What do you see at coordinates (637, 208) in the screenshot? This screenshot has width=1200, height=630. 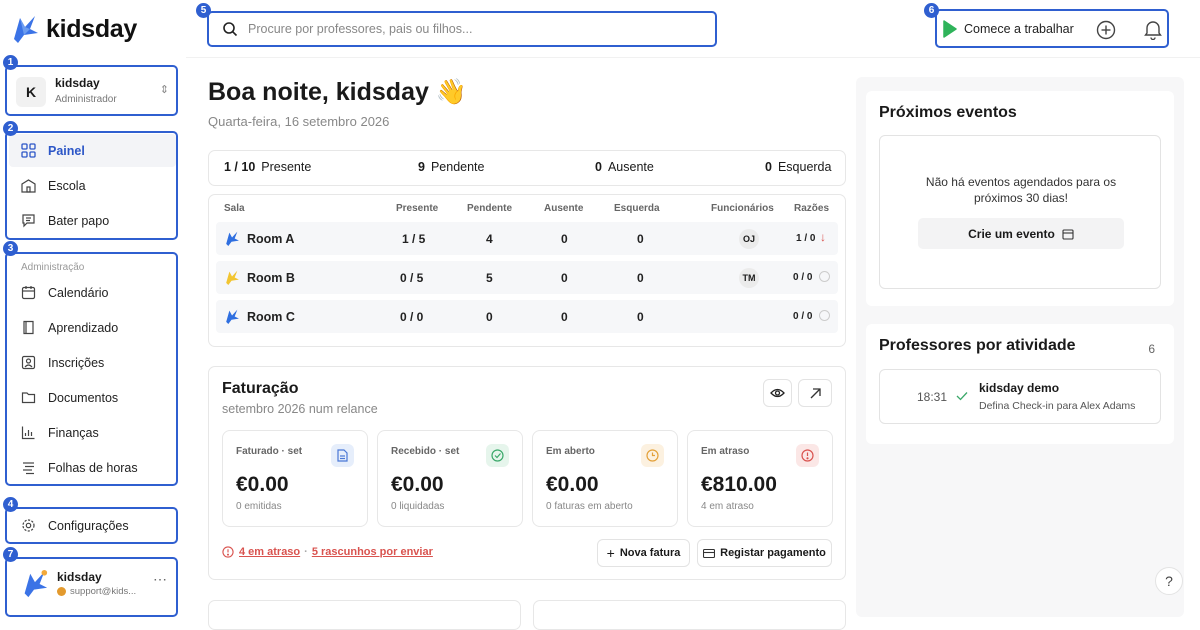 I see `col-header-left: Esquerda` at bounding box center [637, 208].